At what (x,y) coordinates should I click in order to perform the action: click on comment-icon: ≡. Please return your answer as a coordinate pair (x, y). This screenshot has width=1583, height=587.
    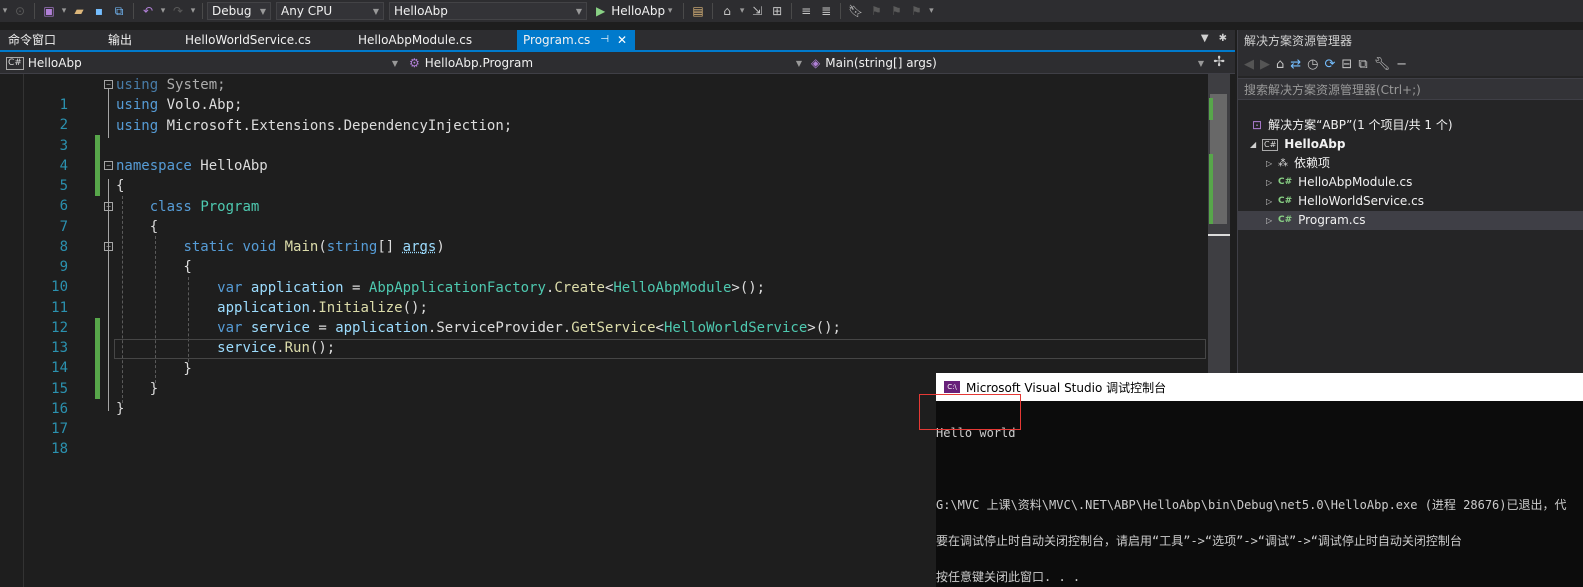
    Looking at the image, I should click on (806, 11).